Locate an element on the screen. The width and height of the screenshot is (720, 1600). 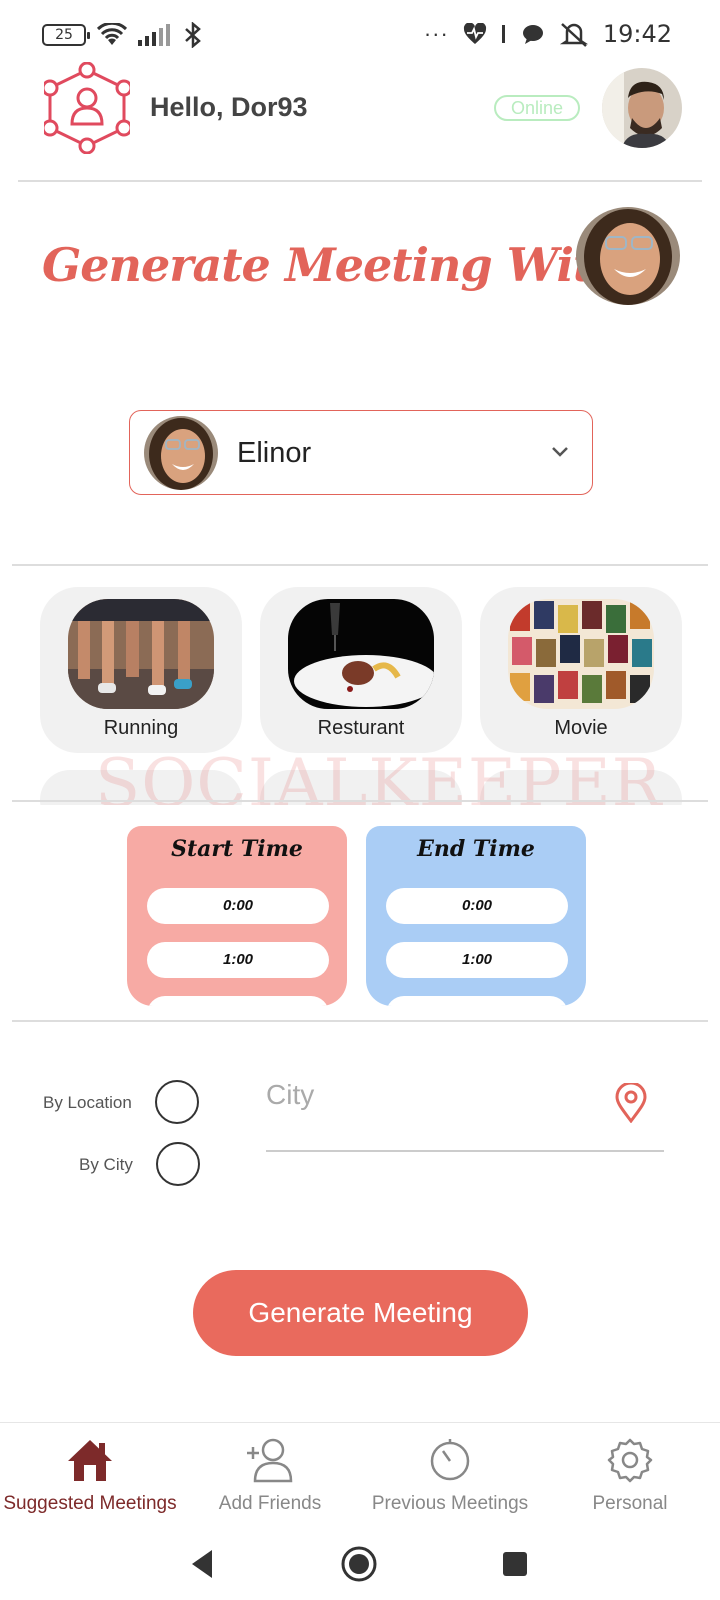
nav-personal: Personal is located at coordinates (630, 1473).